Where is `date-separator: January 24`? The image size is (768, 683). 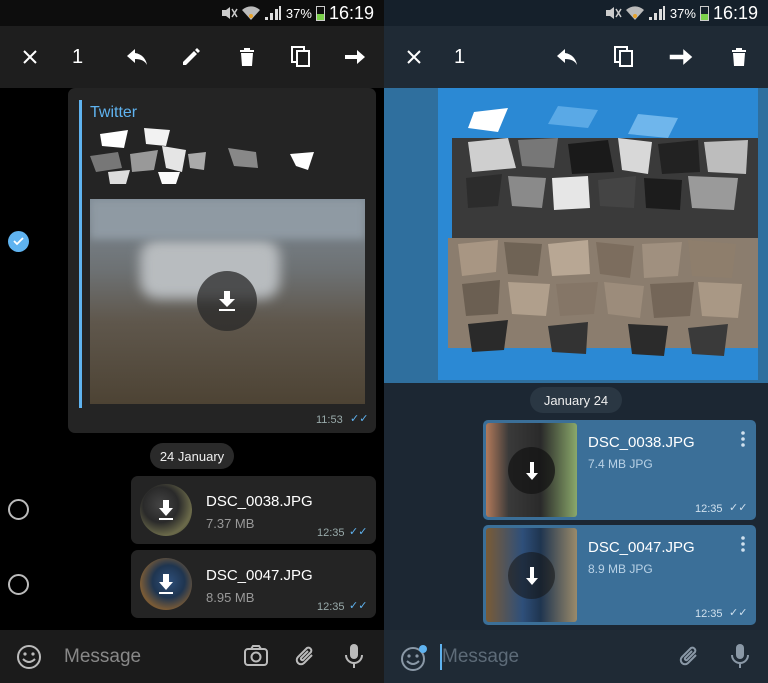
date-separator: January 24 is located at coordinates (576, 400).